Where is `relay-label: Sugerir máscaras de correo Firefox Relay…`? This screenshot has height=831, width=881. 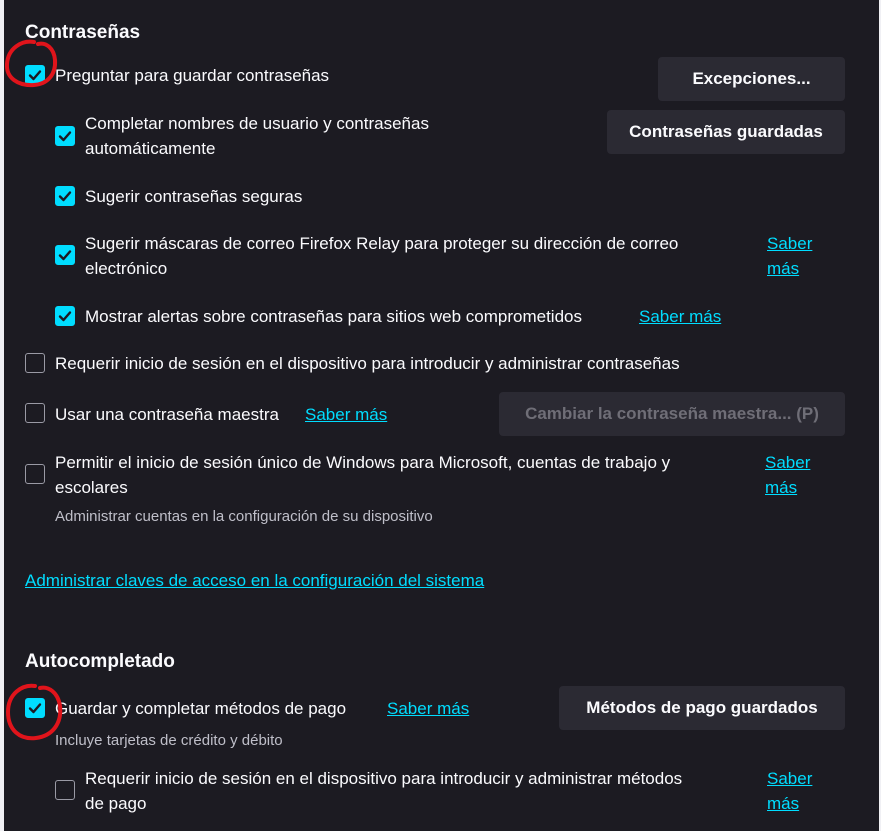 relay-label: Sugerir máscaras de correo Firefox Relay… is located at coordinates (382, 256).